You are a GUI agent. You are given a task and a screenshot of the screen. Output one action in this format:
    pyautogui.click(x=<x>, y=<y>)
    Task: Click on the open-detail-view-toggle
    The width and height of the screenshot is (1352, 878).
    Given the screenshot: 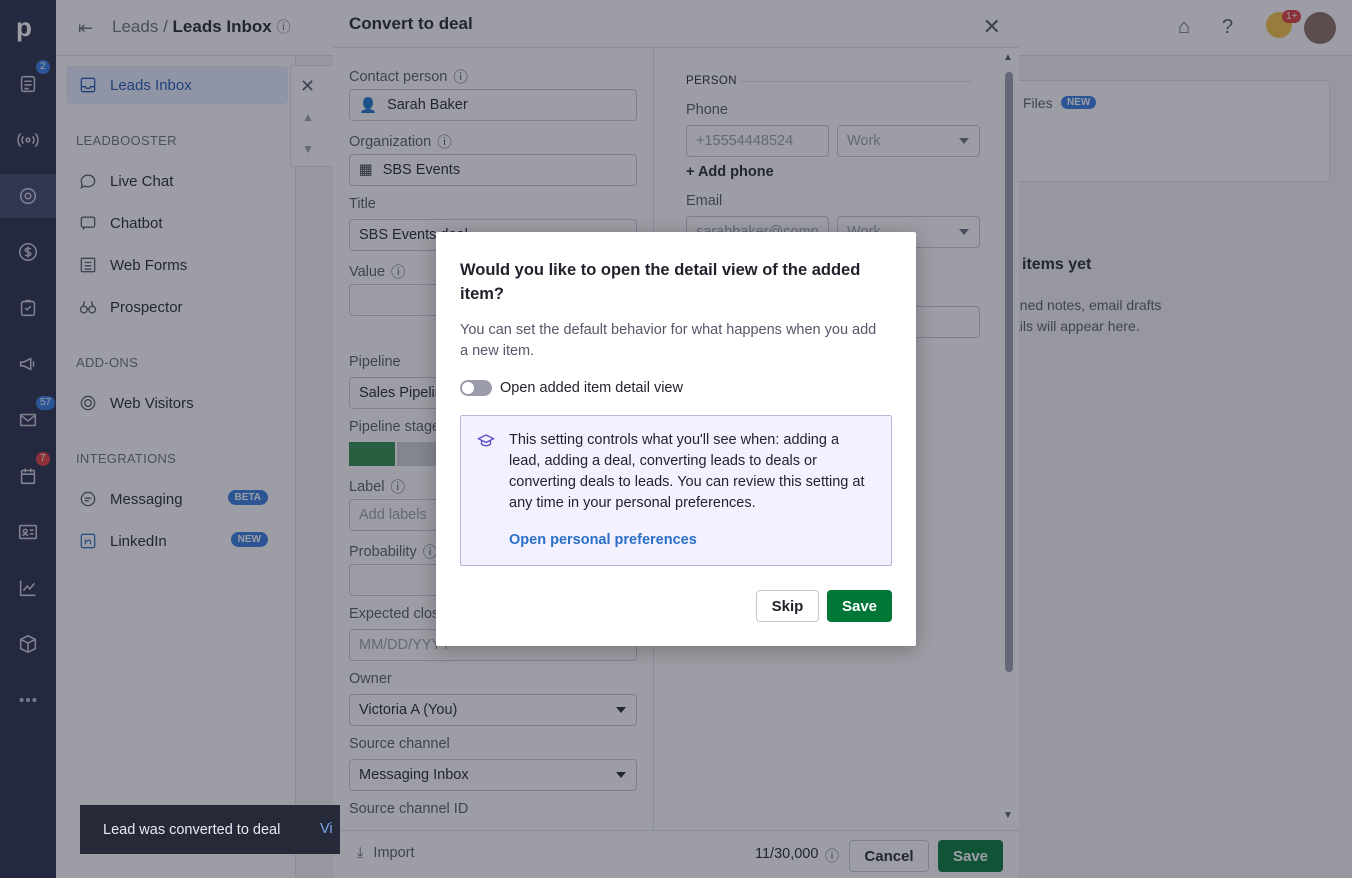 What is the action you would take?
    pyautogui.click(x=476, y=388)
    